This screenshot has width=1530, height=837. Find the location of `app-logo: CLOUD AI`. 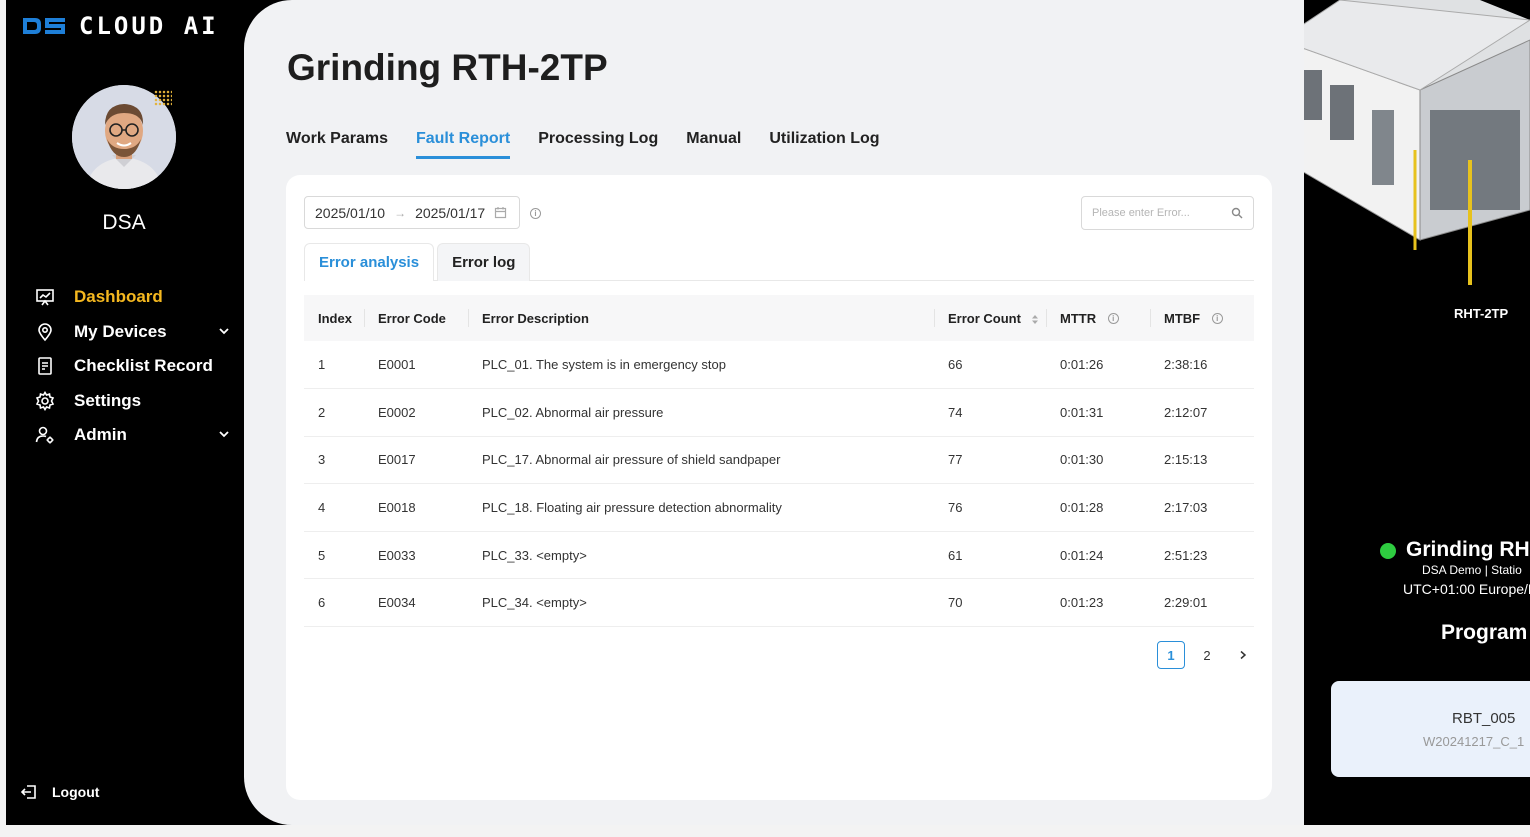

app-logo: CLOUD AI is located at coordinates (120, 26).